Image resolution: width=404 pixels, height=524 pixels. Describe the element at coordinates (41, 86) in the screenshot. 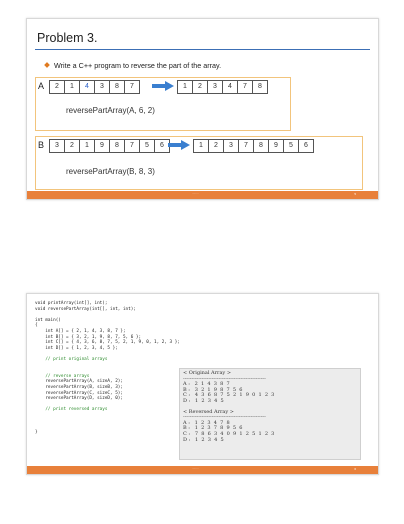

I see `array-a-label: A` at that location.